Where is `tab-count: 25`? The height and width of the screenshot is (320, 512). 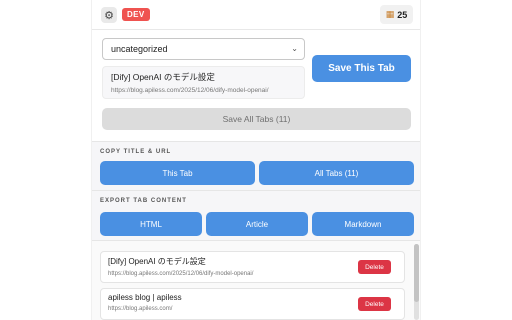 tab-count: 25 is located at coordinates (402, 14).